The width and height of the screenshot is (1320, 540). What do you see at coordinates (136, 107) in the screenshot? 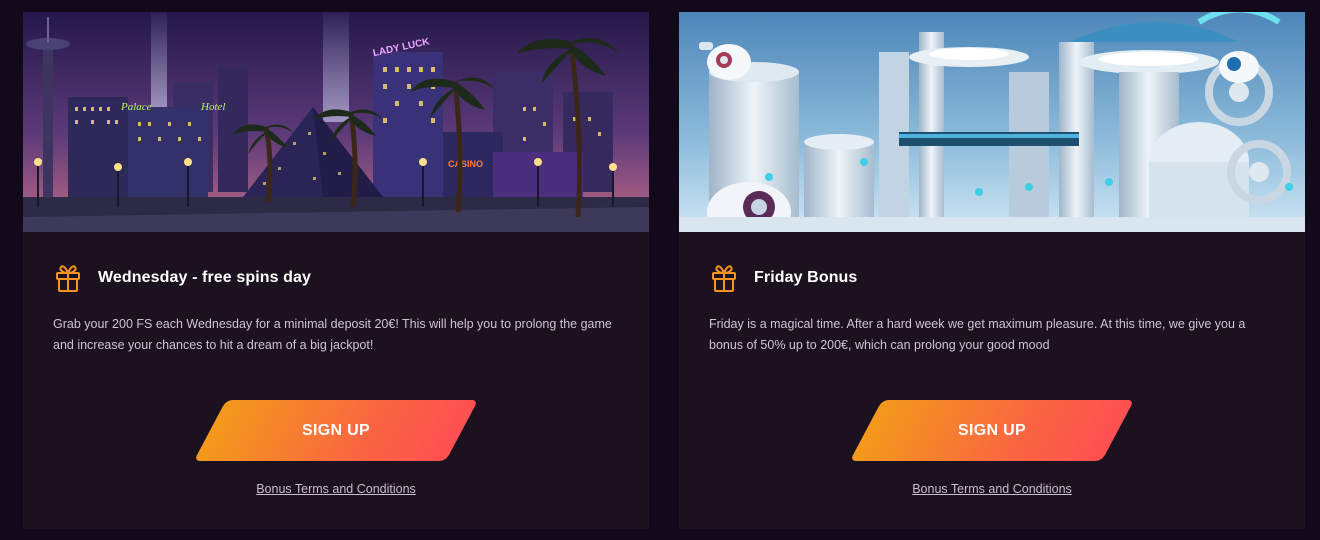
I see `palace-sign: Palace` at bounding box center [136, 107].